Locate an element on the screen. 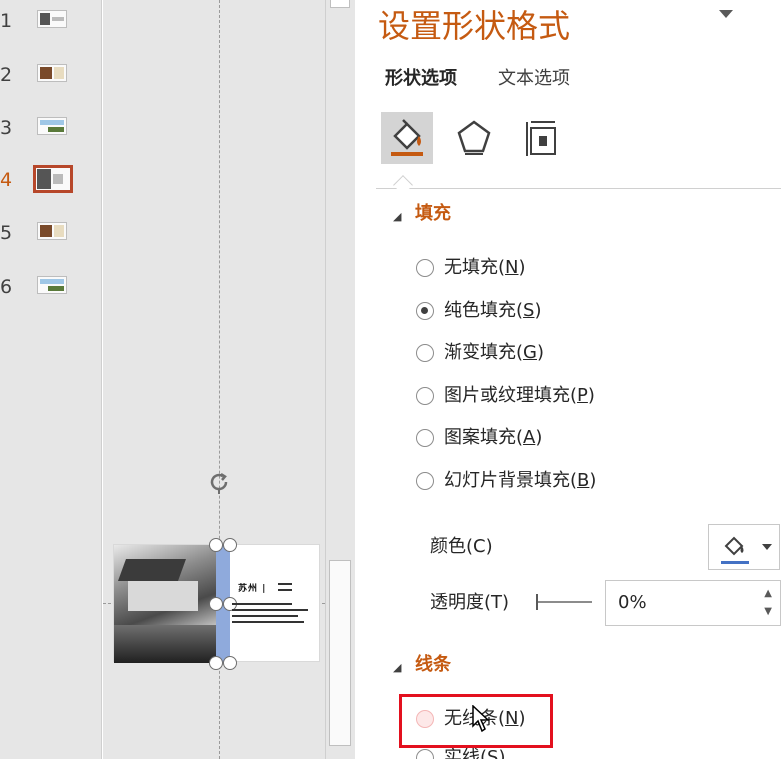 This screenshot has width=781, height=759. slide-preview: 苏州 | is located at coordinates (216, 604).